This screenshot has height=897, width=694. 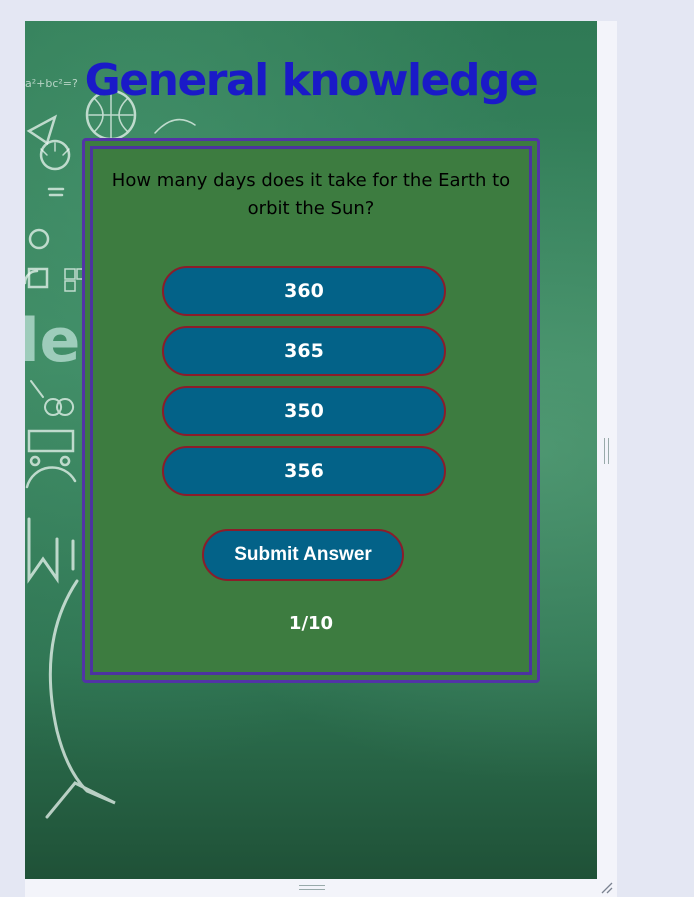 What do you see at coordinates (303, 555) in the screenshot?
I see `submit-answer-button: Submit Answer` at bounding box center [303, 555].